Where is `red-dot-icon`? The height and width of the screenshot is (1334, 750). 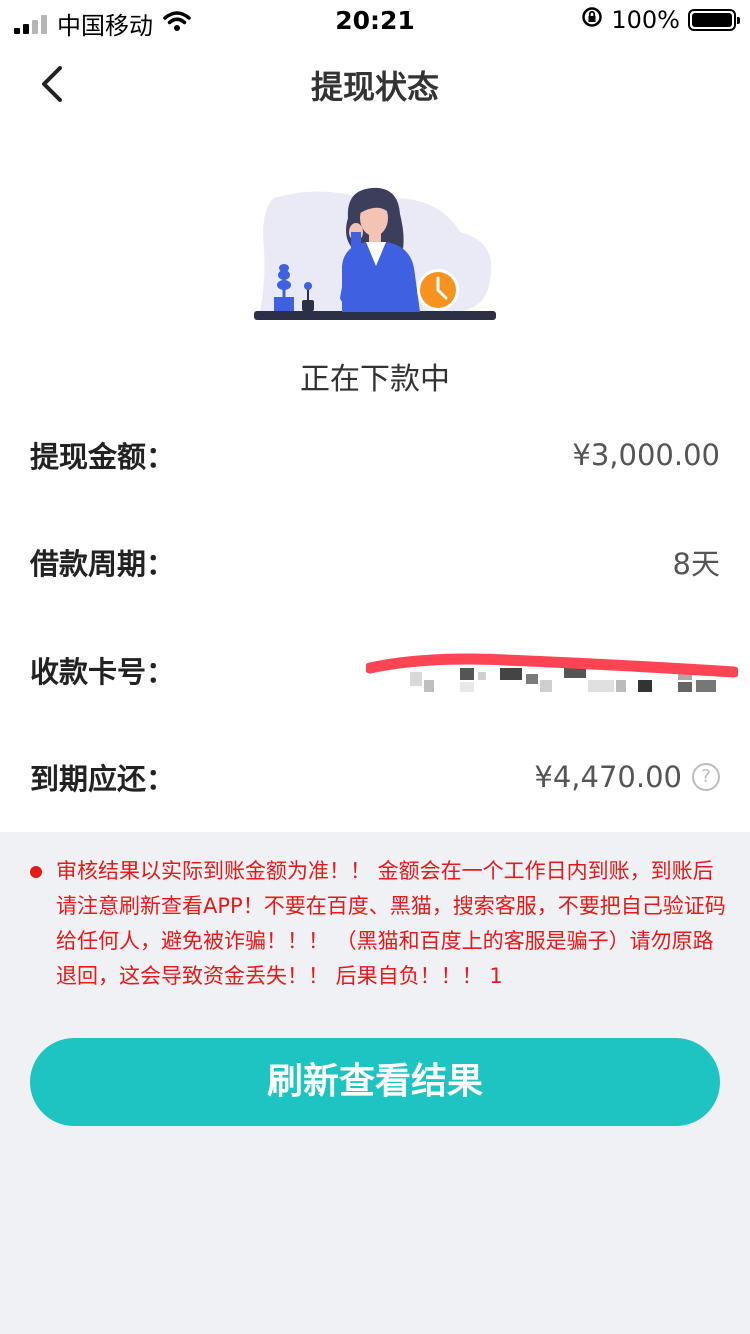
red-dot-icon is located at coordinates (36, 872).